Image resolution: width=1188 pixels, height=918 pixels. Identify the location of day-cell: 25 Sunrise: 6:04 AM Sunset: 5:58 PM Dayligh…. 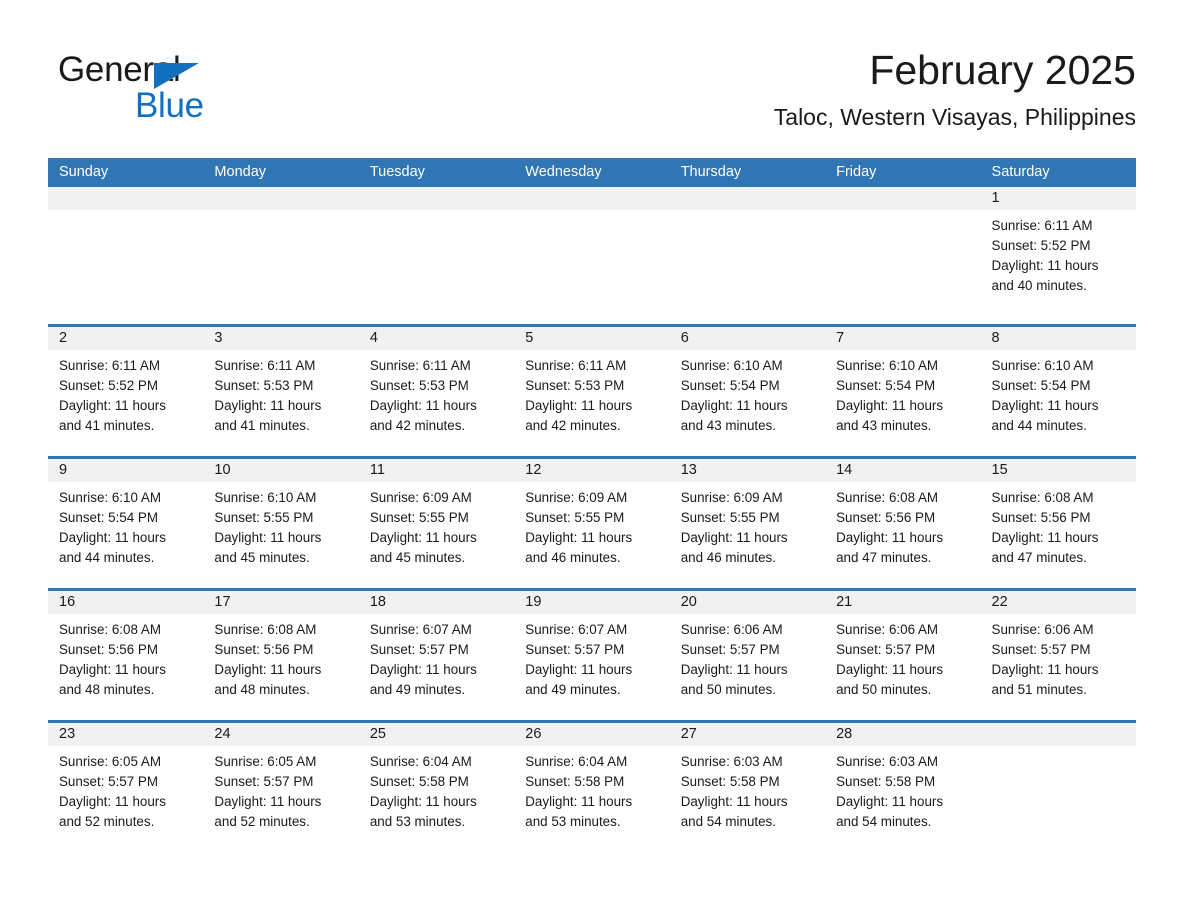
(436, 787).